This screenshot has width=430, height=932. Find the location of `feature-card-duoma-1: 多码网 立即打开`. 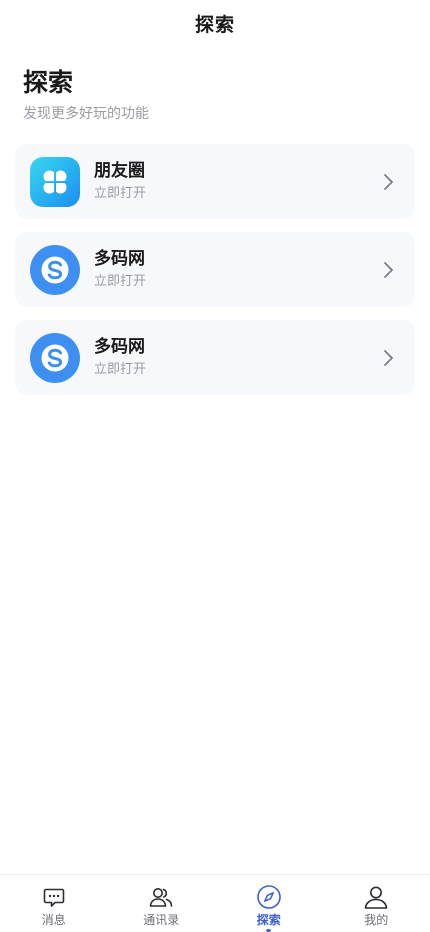

feature-card-duoma-1: 多码网 立即打开 is located at coordinates (215, 269).